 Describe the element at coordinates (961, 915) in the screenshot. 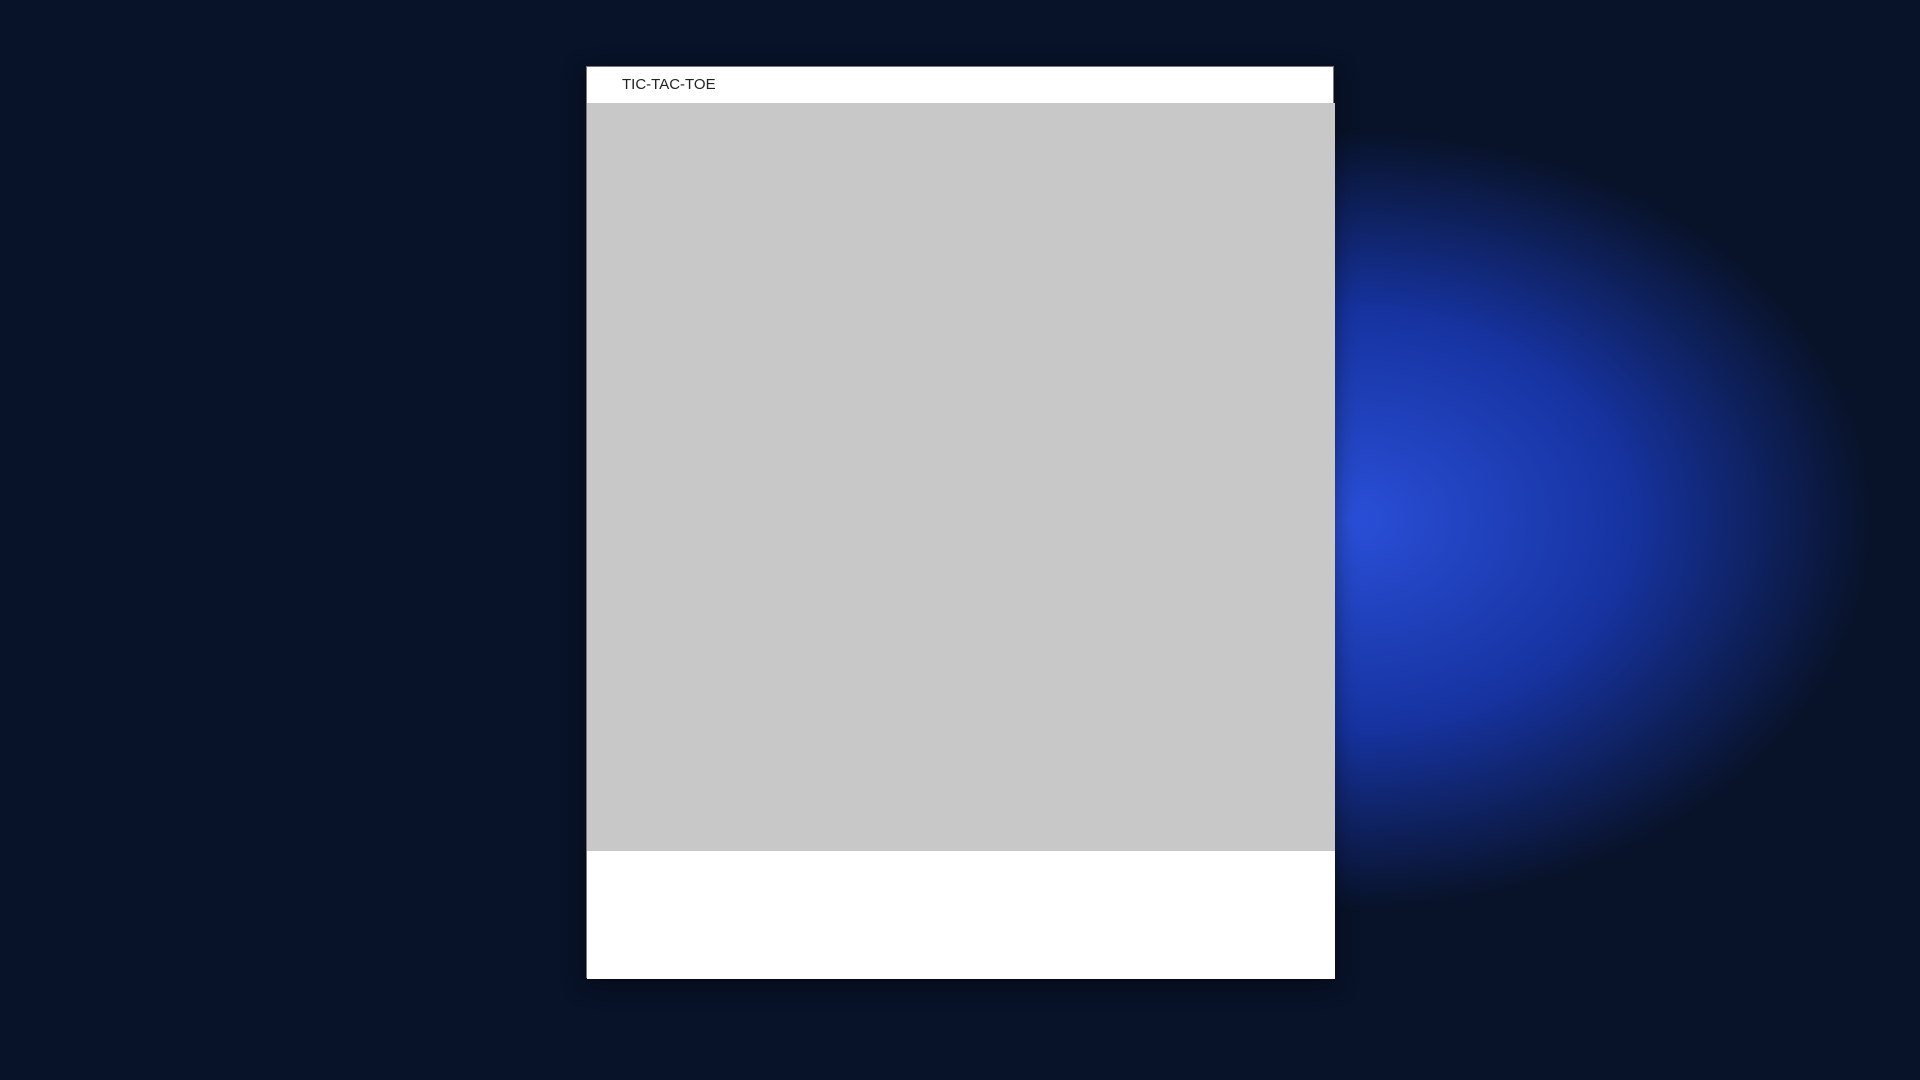

I see `status-area` at that location.